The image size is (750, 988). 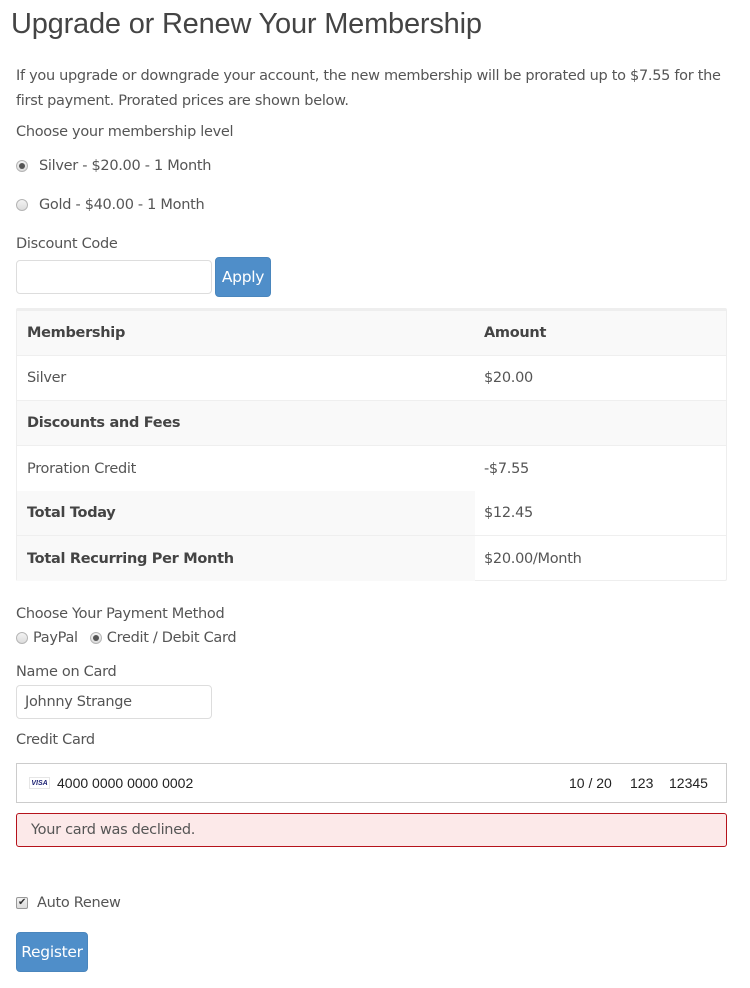 What do you see at coordinates (508, 378) in the screenshot?
I see `row-amount: $20.00` at bounding box center [508, 378].